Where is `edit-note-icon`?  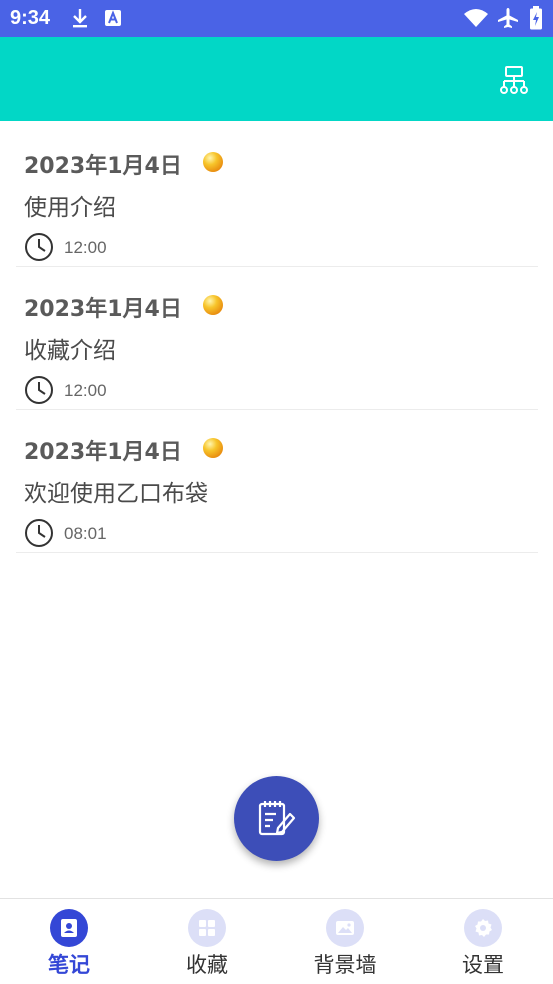
edit-note-icon is located at coordinates (277, 818).